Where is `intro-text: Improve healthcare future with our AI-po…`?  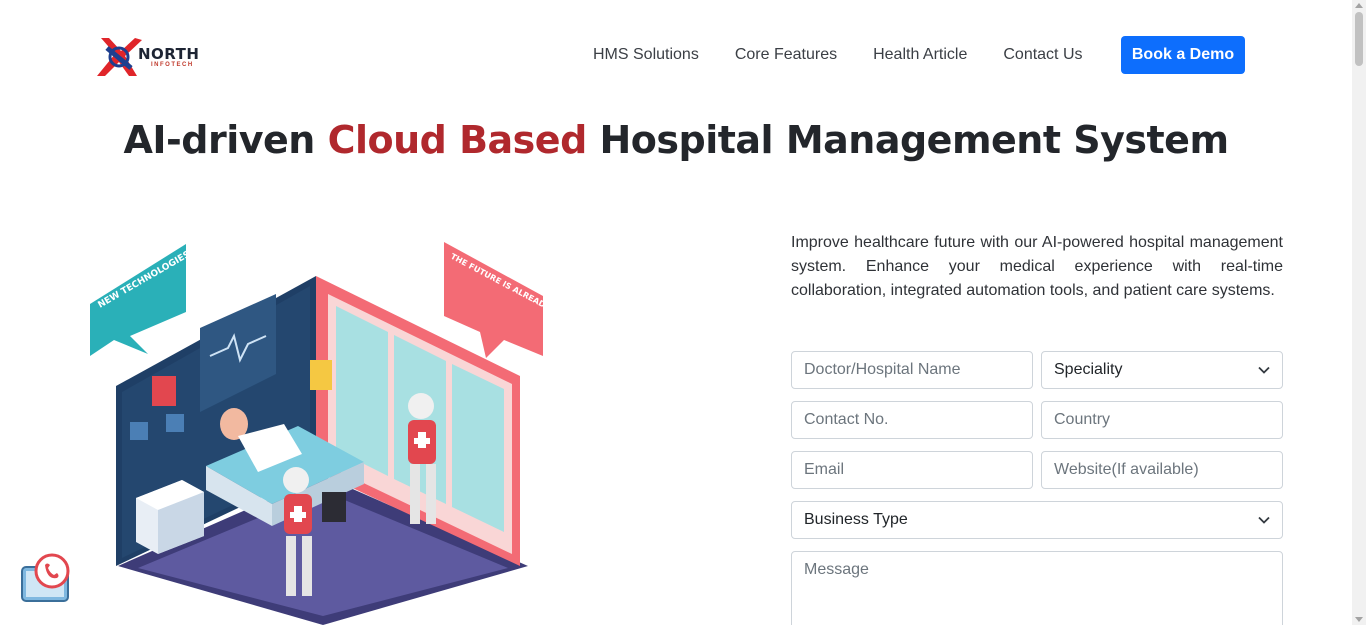 intro-text: Improve healthcare future with our AI-po… is located at coordinates (1037, 266).